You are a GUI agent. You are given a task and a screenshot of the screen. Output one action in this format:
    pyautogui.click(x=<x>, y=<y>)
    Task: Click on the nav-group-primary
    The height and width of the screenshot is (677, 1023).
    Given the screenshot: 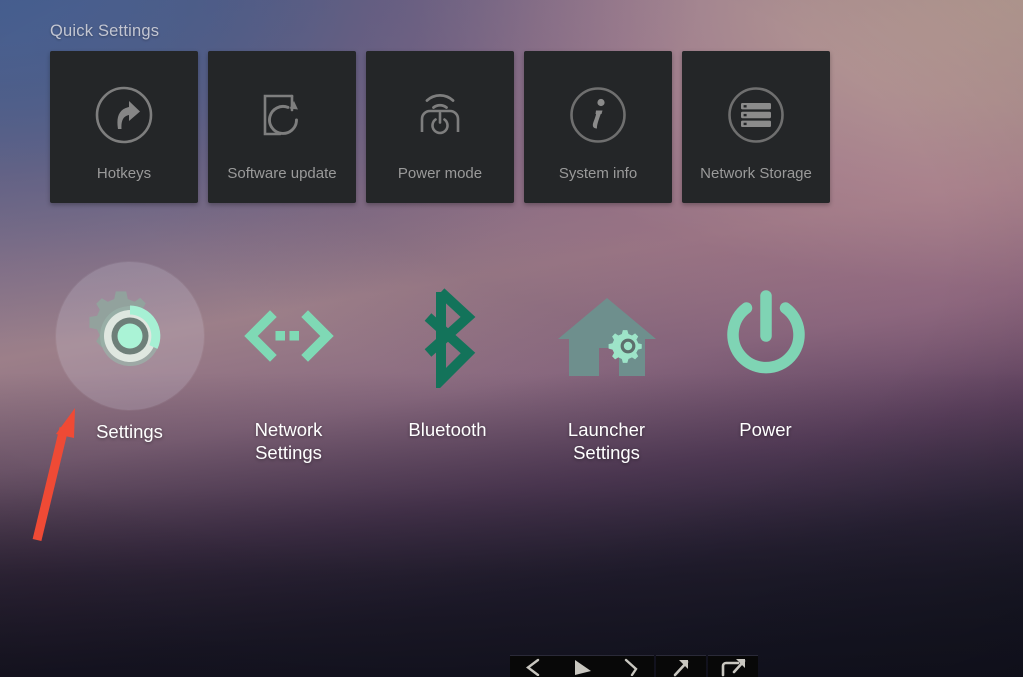 What is the action you would take?
    pyautogui.click(x=582, y=666)
    